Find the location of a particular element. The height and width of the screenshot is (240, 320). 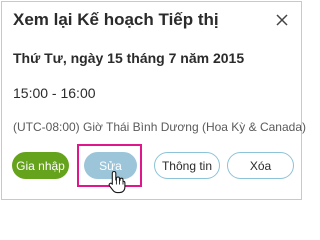

meeting-time: 15:00 - 16:00 is located at coordinates (54, 93).